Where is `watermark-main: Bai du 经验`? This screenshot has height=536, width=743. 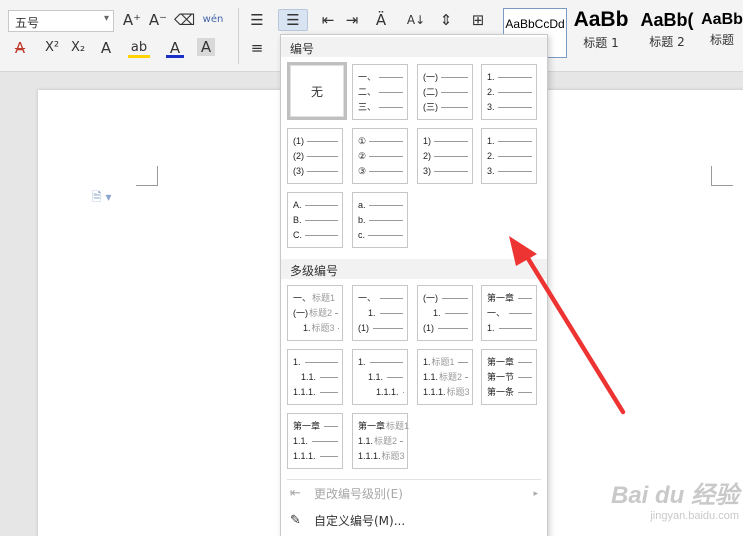 watermark-main: Bai du 经验 is located at coordinates (674, 495).